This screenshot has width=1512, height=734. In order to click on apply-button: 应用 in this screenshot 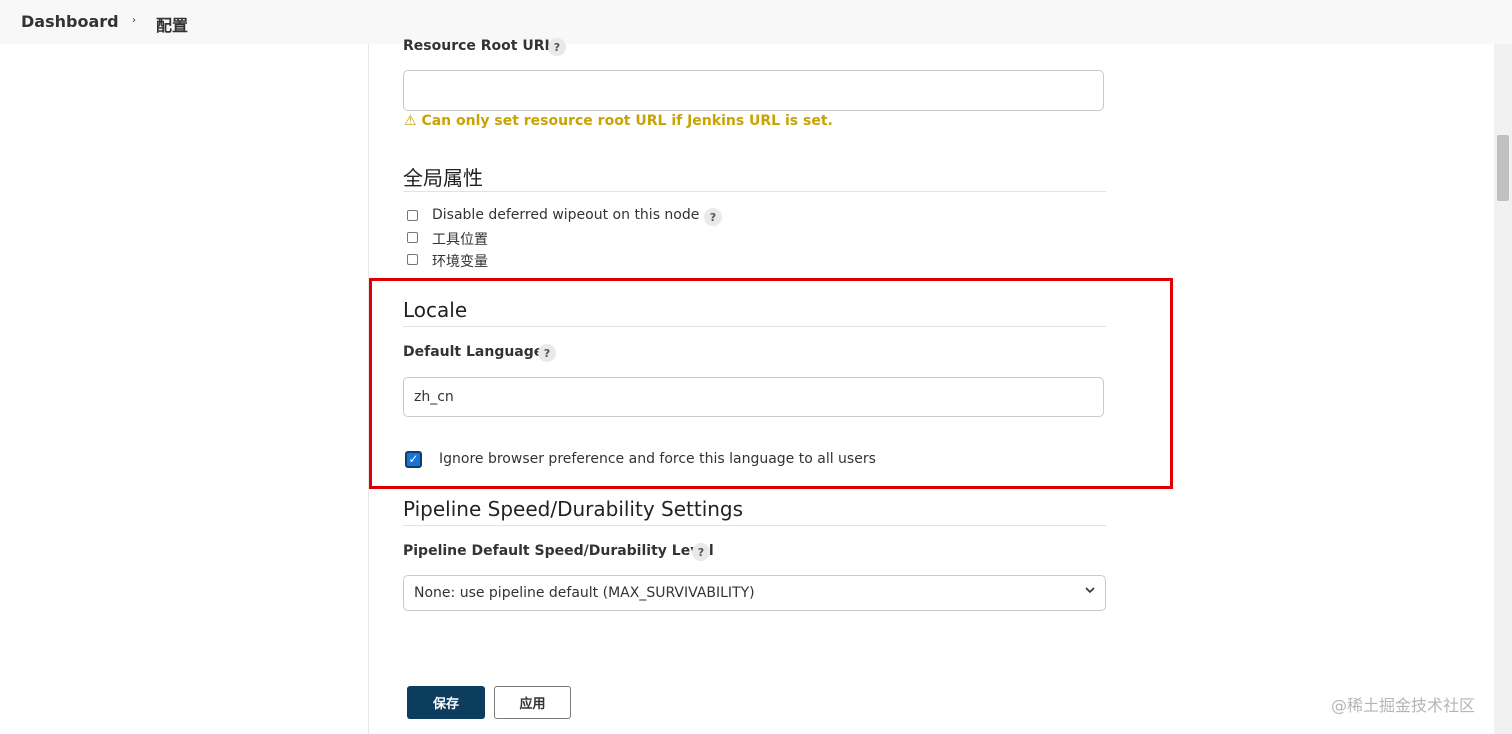, I will do `click(532, 702)`.